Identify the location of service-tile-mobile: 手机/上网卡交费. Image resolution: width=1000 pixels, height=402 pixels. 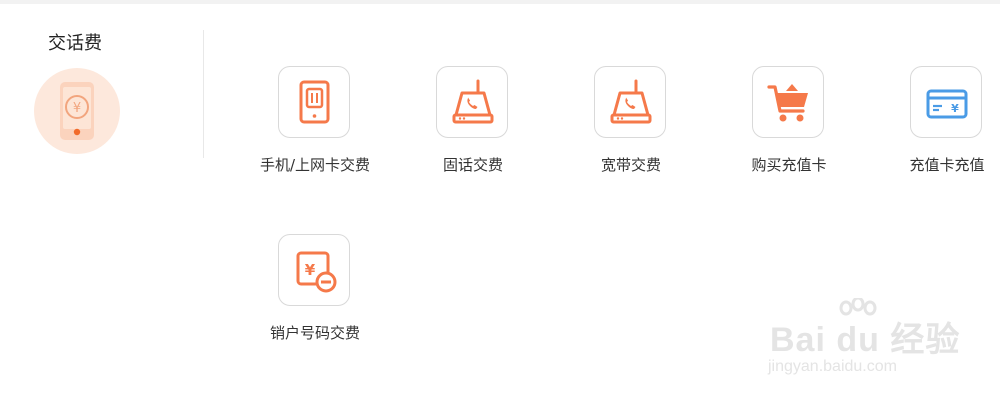
(315, 126).